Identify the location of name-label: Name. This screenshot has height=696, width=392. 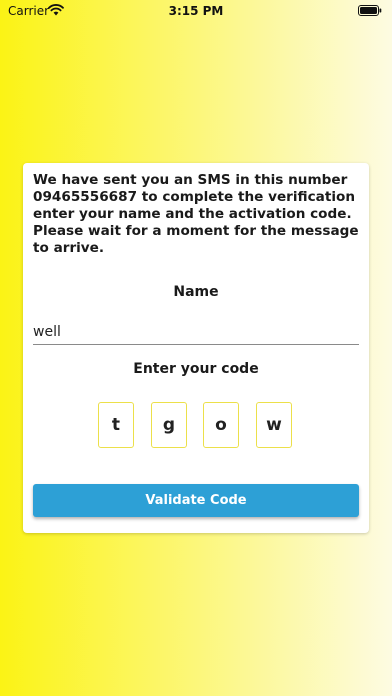
(196, 292).